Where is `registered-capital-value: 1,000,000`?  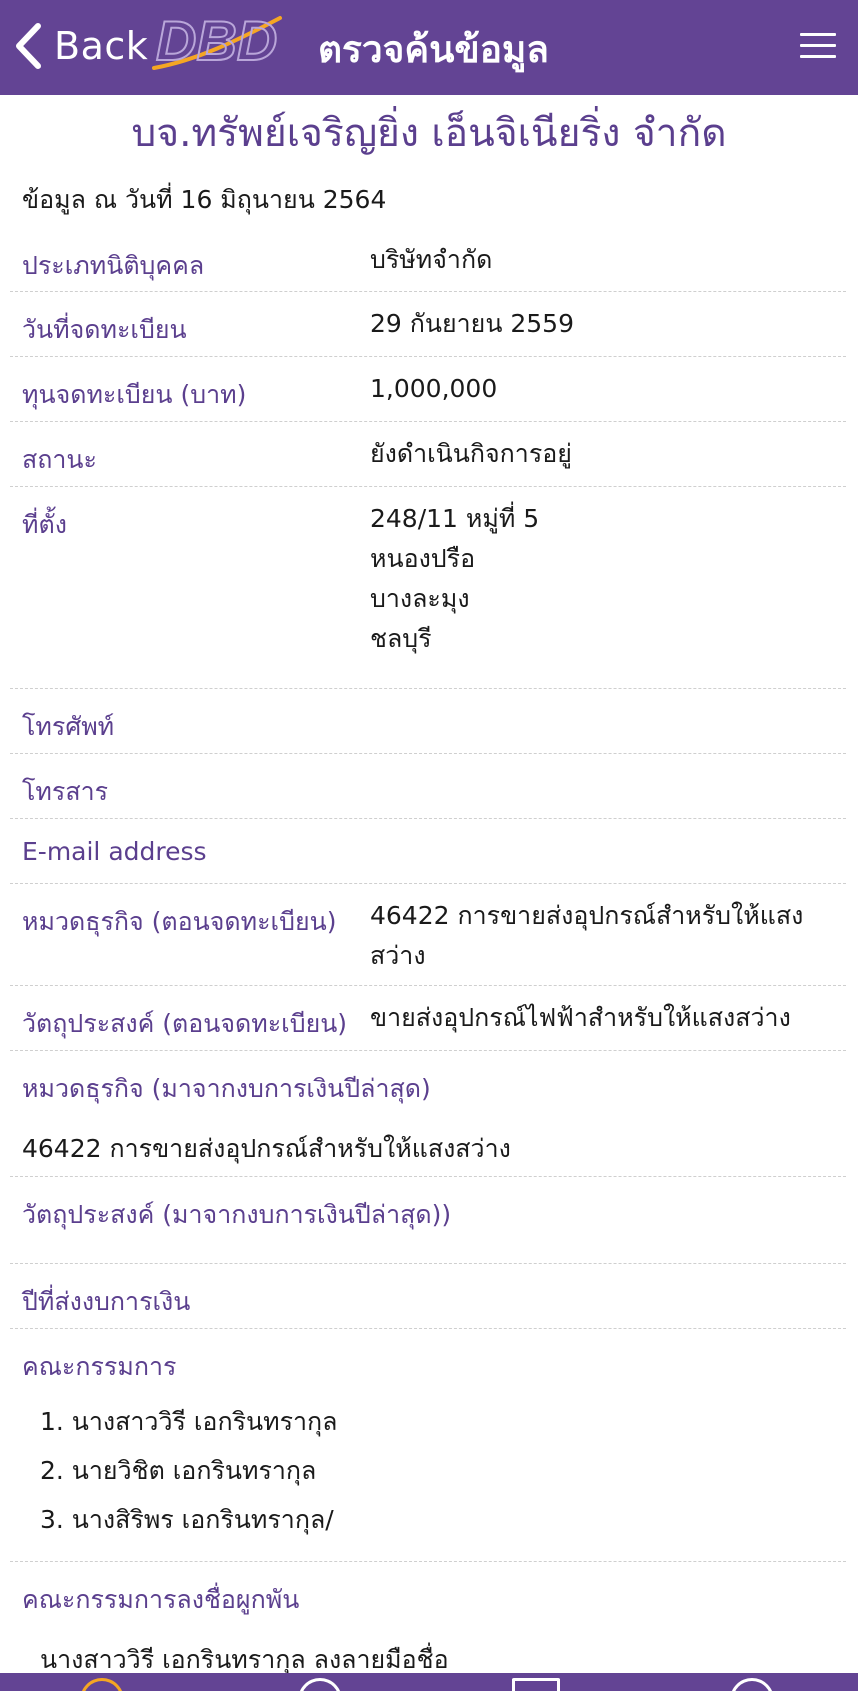
registered-capital-value: 1,000,000 is located at coordinates (434, 388).